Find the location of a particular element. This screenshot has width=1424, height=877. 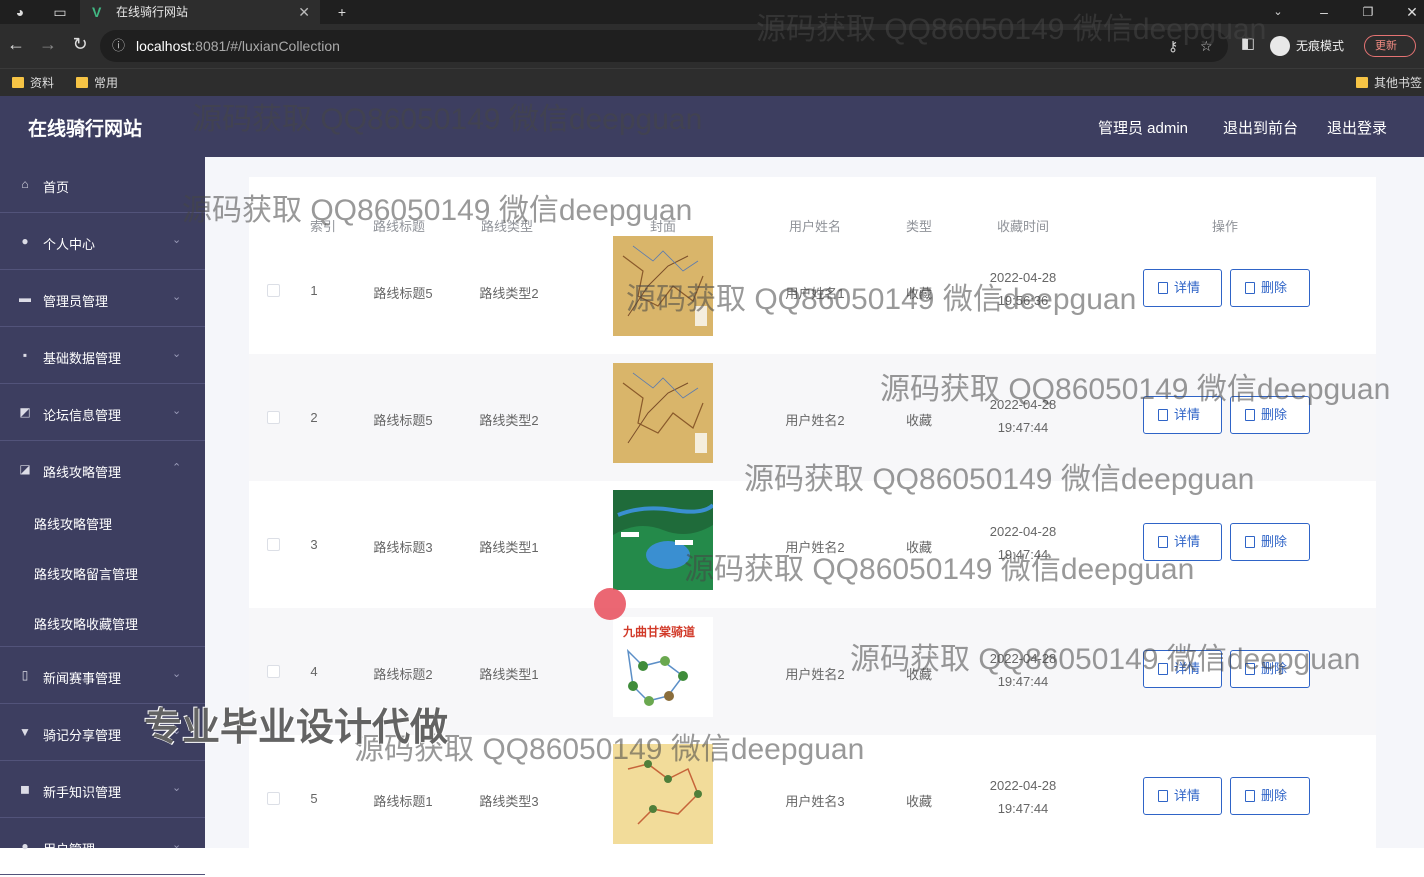

row-type: 路线类型3 is located at coordinates (509, 801).